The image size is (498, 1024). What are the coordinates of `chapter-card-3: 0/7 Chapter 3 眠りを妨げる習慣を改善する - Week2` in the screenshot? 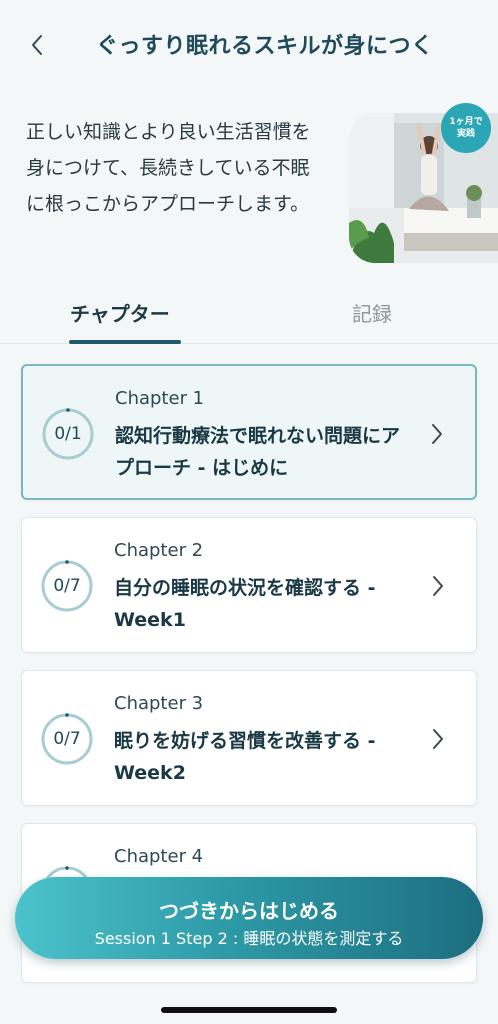 It's located at (249, 738).